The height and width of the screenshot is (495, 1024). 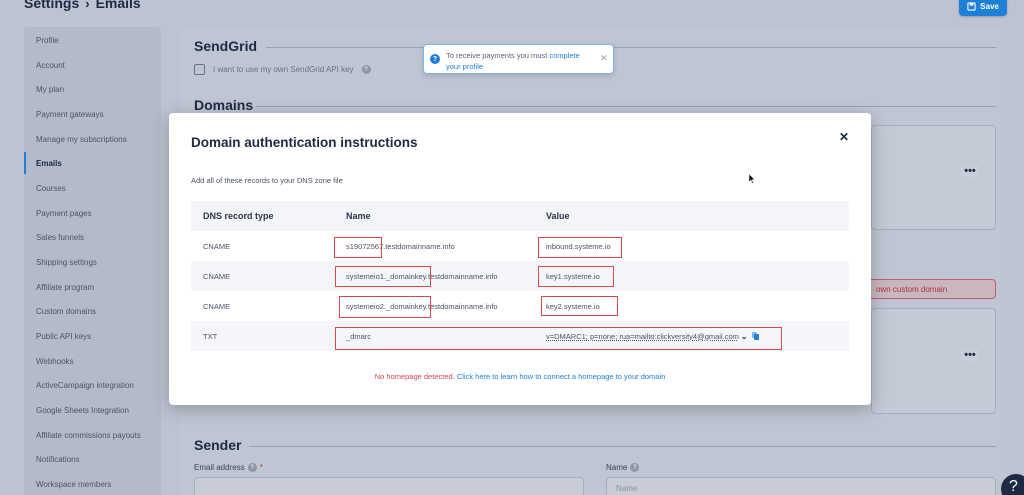 What do you see at coordinates (82, 410) in the screenshot?
I see `sidebar-item-label: Google Sheets Integration` at bounding box center [82, 410].